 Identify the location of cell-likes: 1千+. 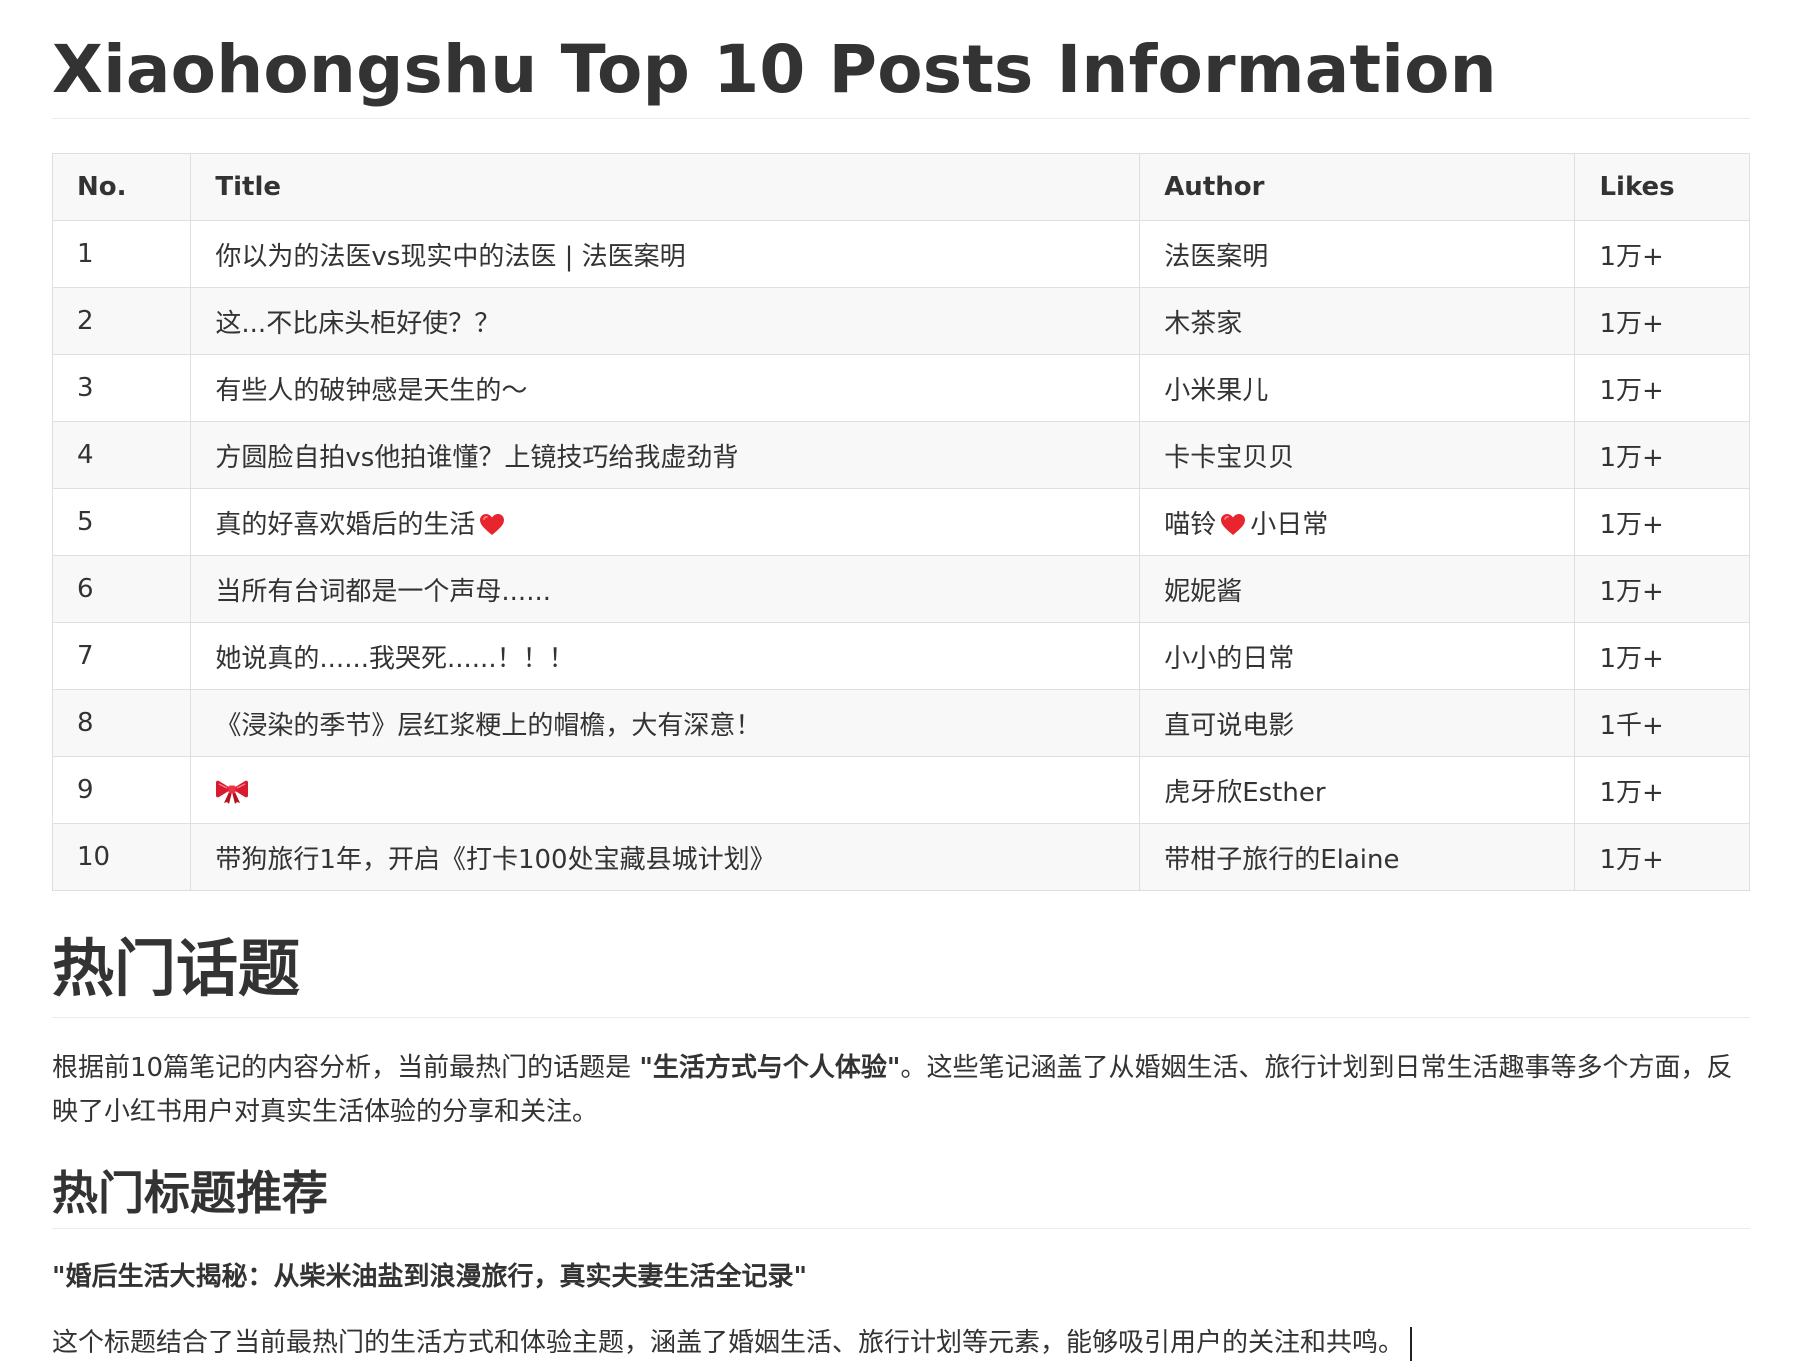
(1662, 723).